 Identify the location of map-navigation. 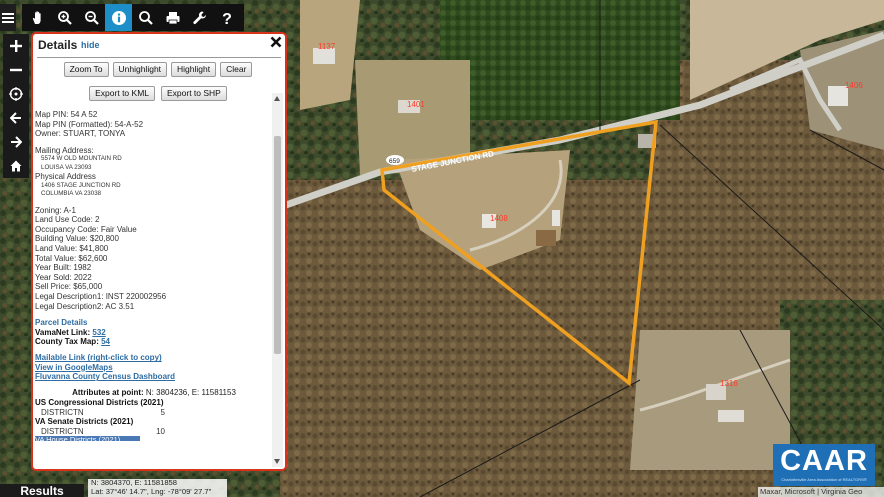
(16, 106).